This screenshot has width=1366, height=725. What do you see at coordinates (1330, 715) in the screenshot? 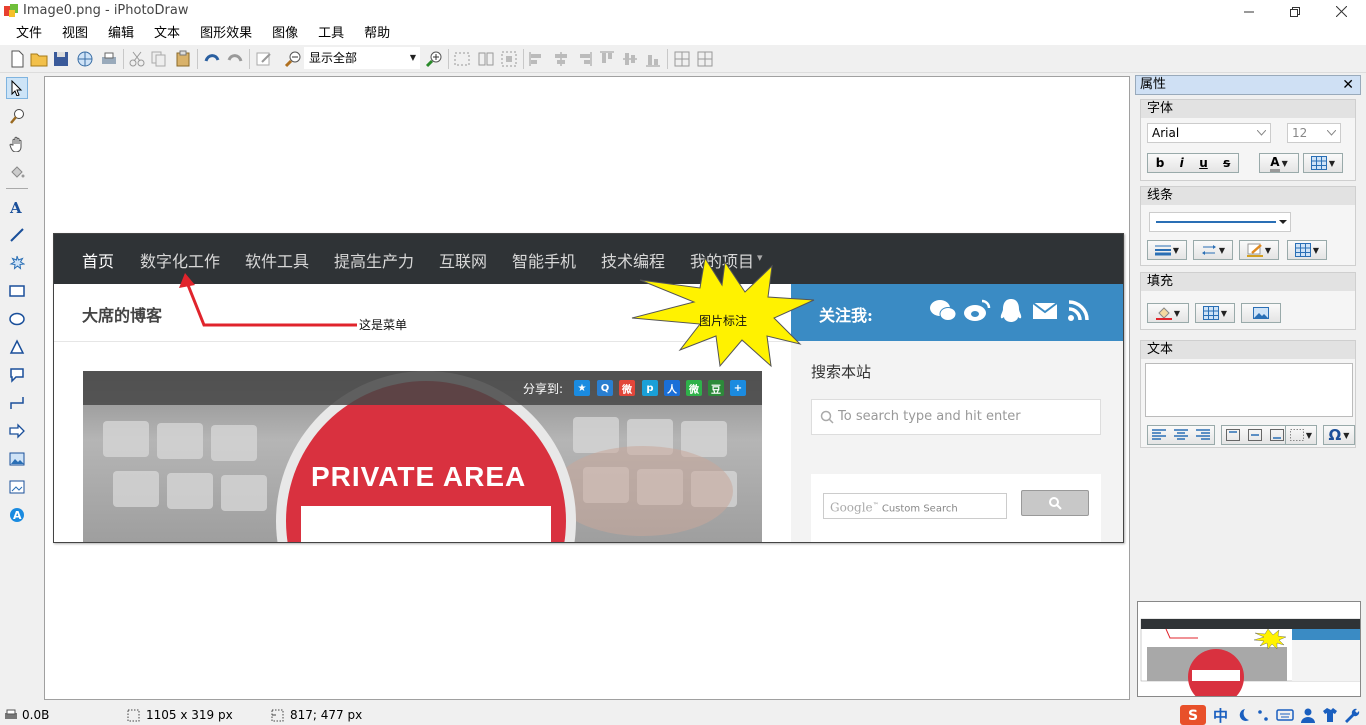
I see `skin-shirt-icon` at bounding box center [1330, 715].